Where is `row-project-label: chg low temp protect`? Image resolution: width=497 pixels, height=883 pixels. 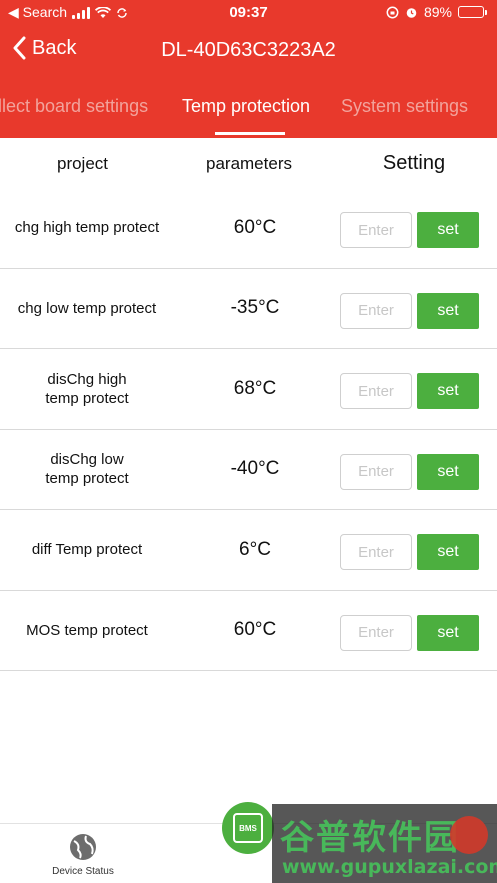 row-project-label: chg low temp protect is located at coordinates (87, 308).